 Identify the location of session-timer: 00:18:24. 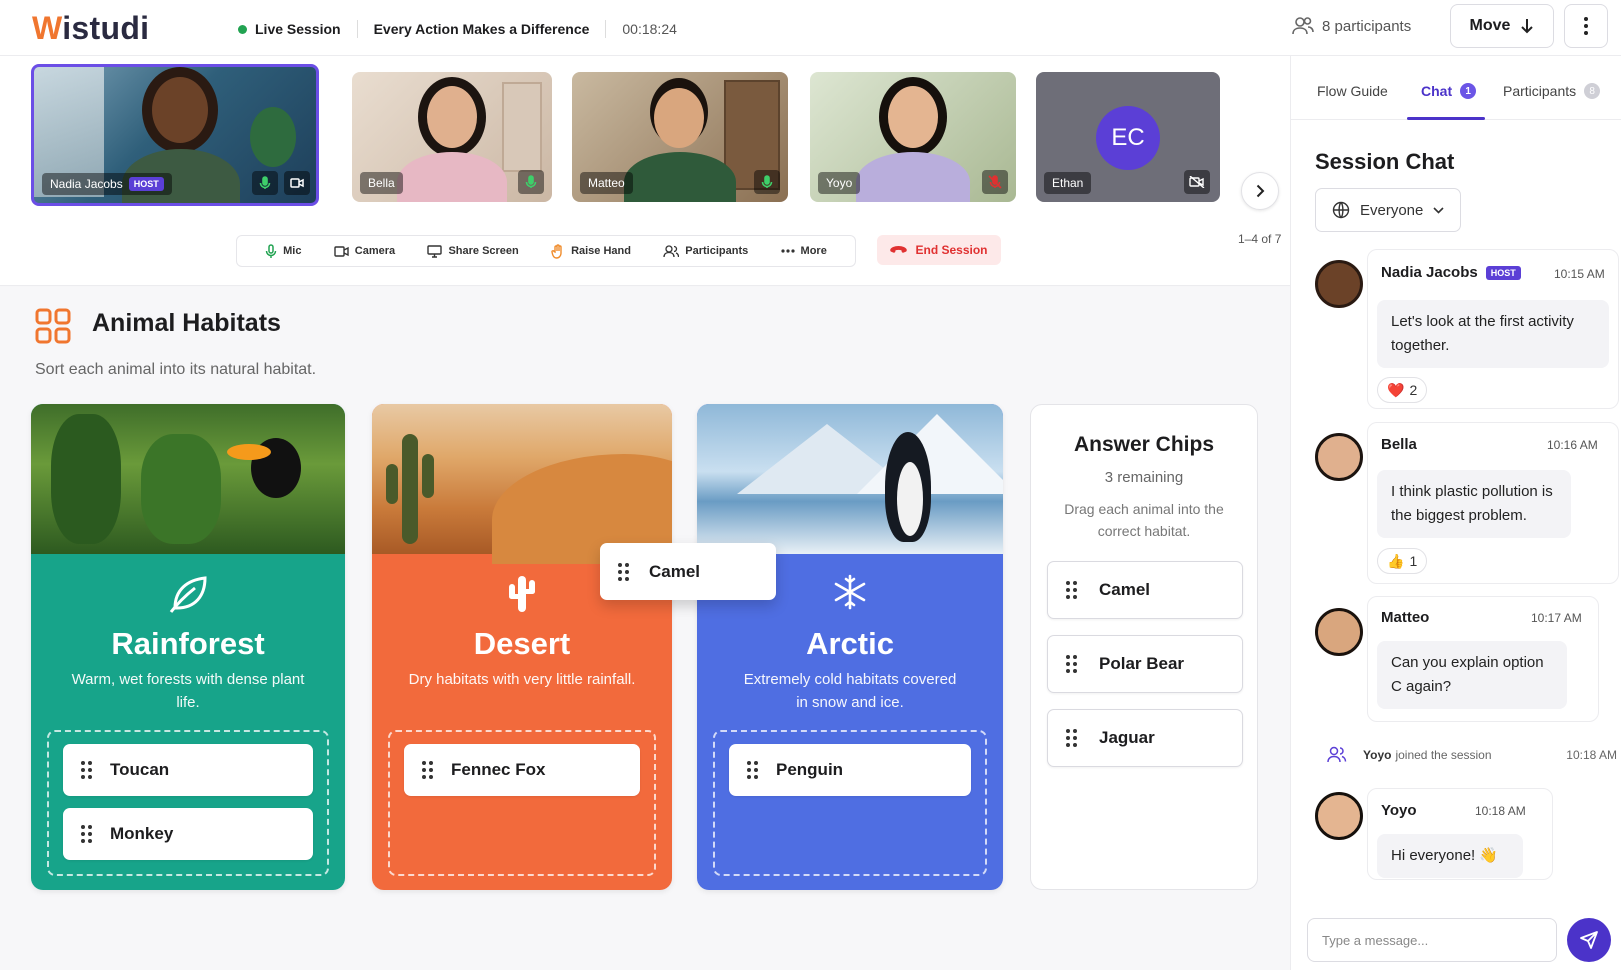
(649, 29).